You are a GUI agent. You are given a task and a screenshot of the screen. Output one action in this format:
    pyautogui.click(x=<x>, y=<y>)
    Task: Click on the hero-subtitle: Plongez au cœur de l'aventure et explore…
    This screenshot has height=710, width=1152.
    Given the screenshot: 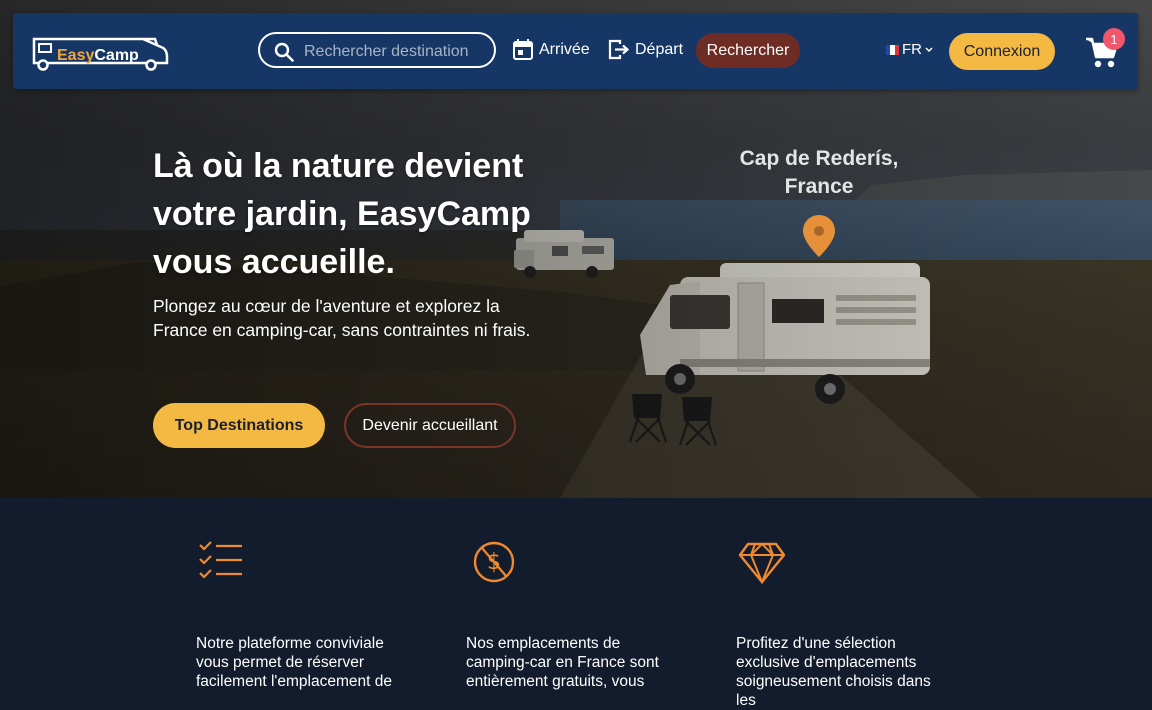 What is the action you would take?
    pyautogui.click(x=342, y=318)
    